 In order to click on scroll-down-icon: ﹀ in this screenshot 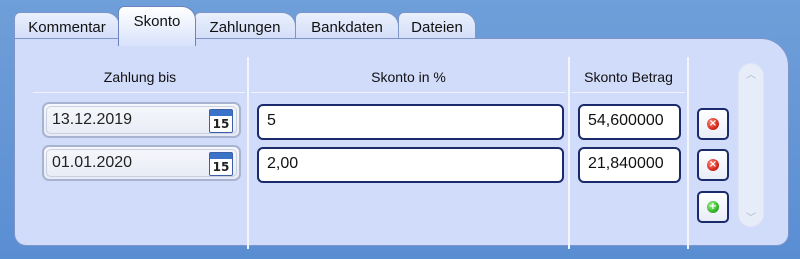, I will do `click(751, 216)`.